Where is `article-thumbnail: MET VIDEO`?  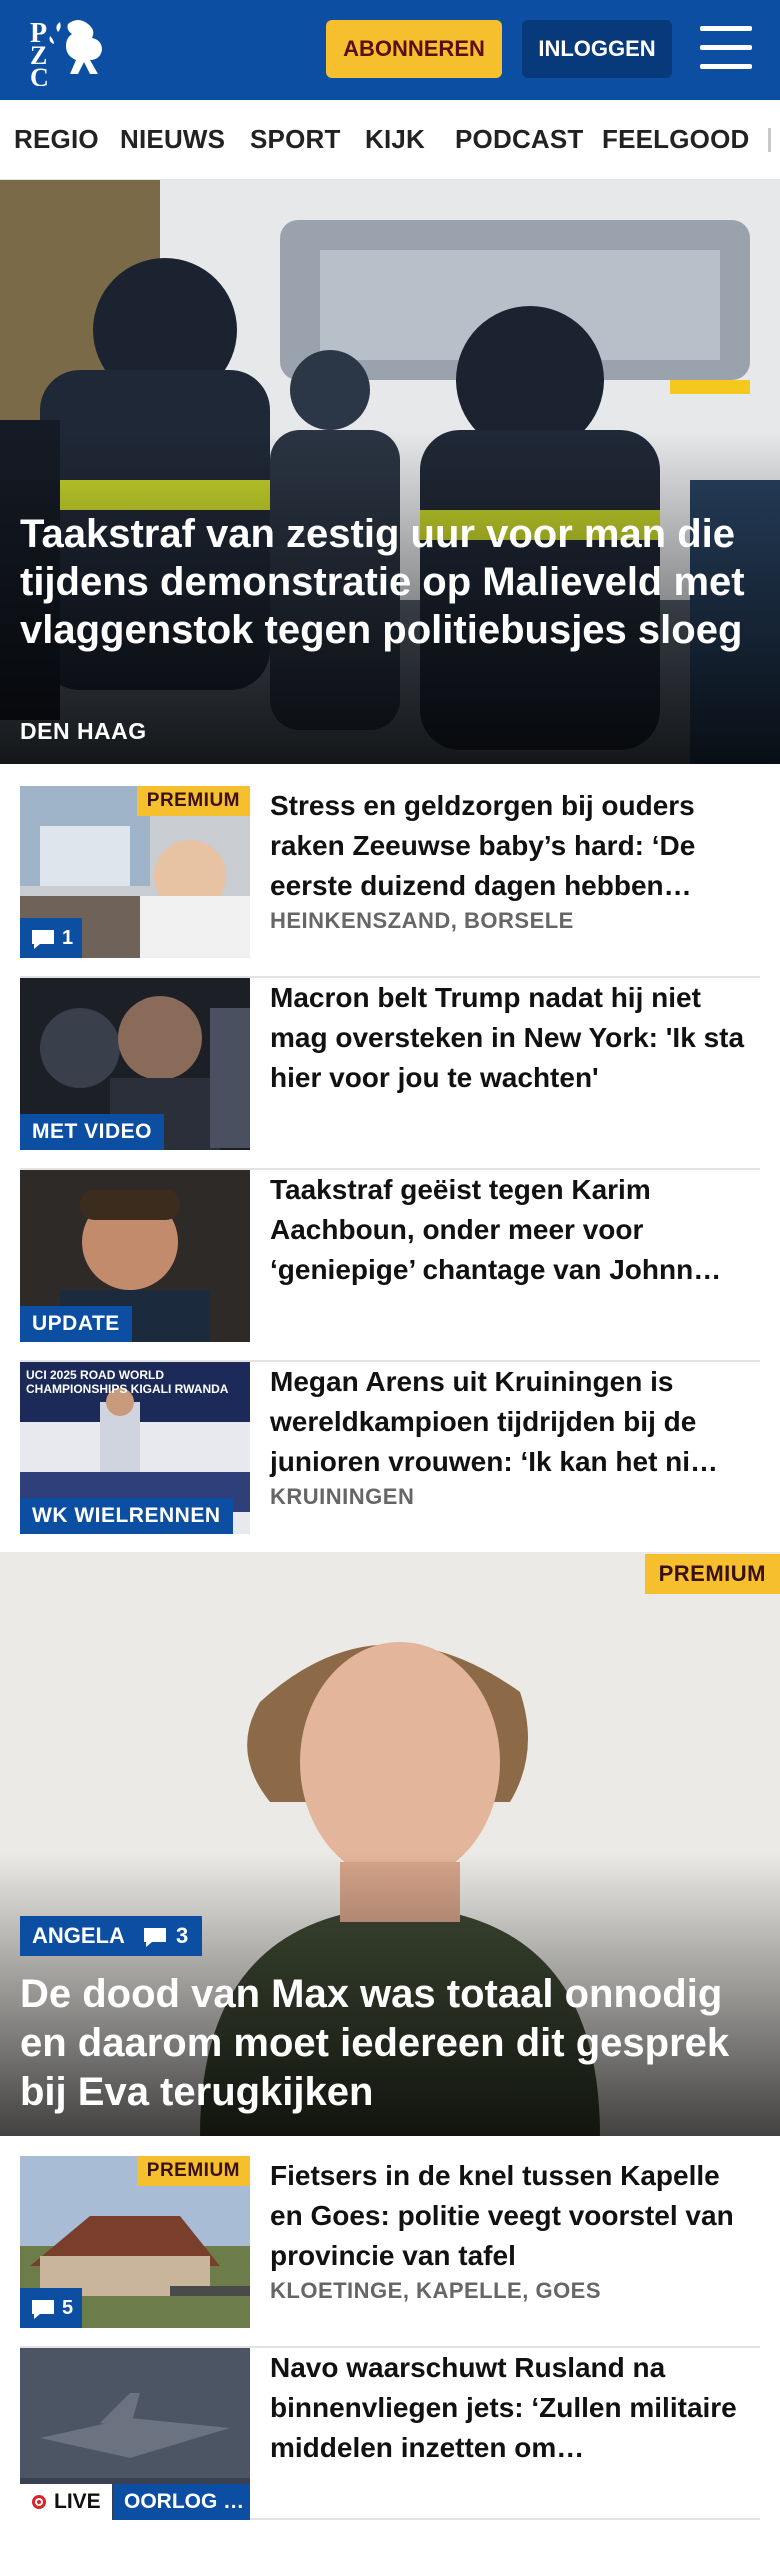 article-thumbnail: MET VIDEO is located at coordinates (135, 1064).